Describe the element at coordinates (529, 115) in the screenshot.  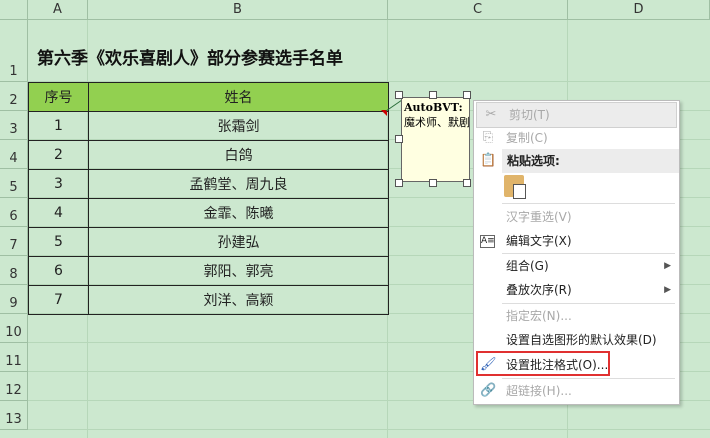
I see `menu-cut-label: 剪切(T)` at that location.